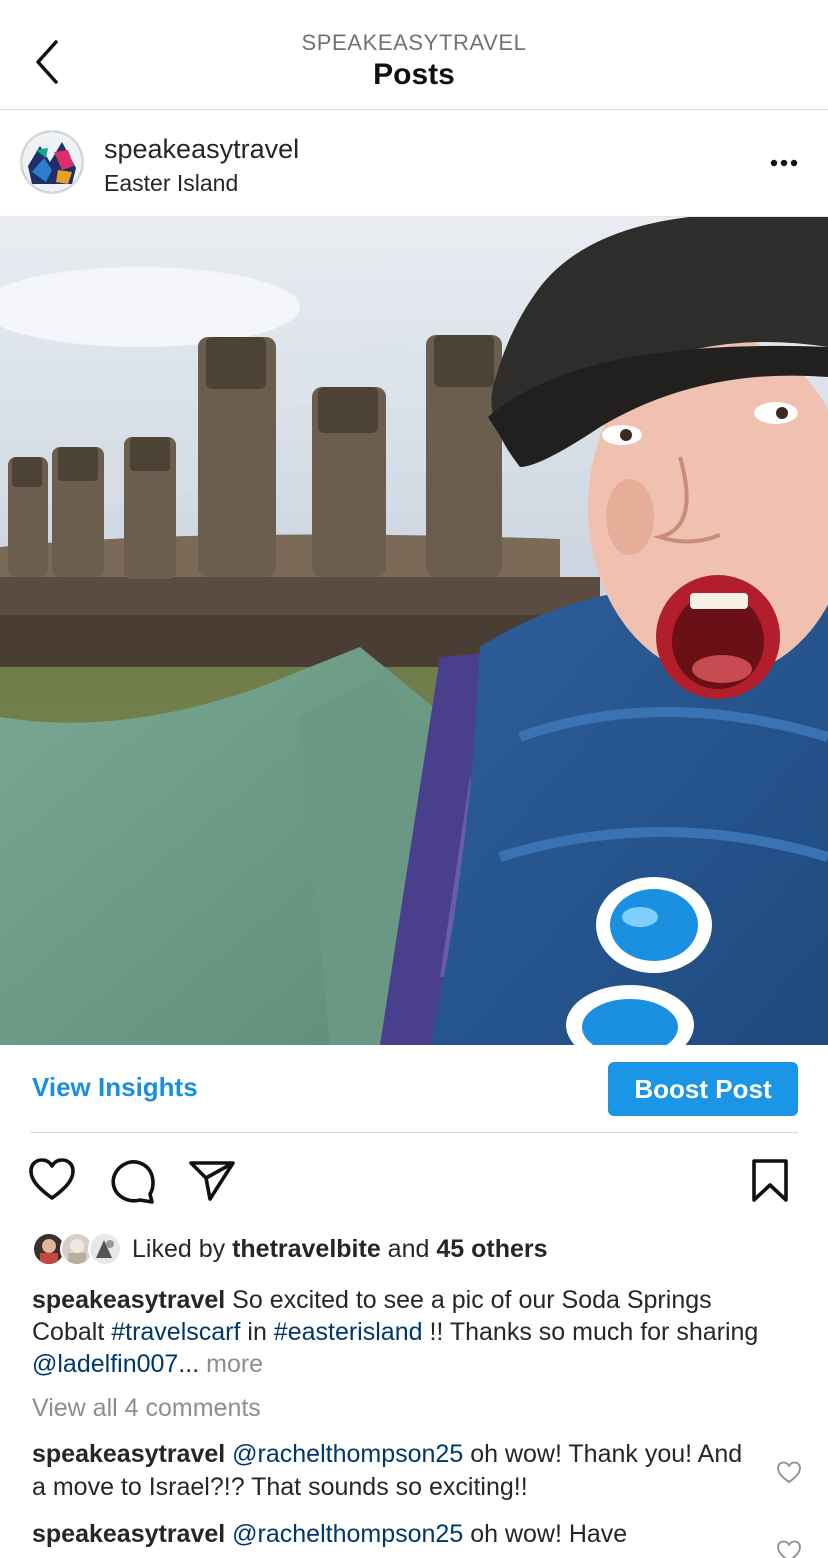  Describe the element at coordinates (414, 42) in the screenshot. I see `account-name-header: SPEAKEASYTRAVEL` at that location.